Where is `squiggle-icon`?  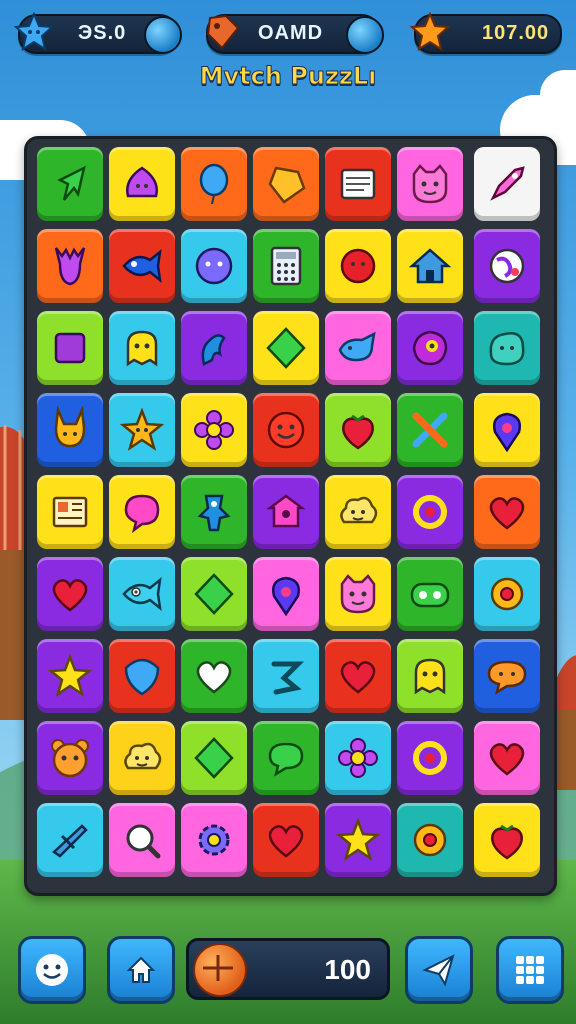
squiggle-icon is located at coordinates (213, 350).